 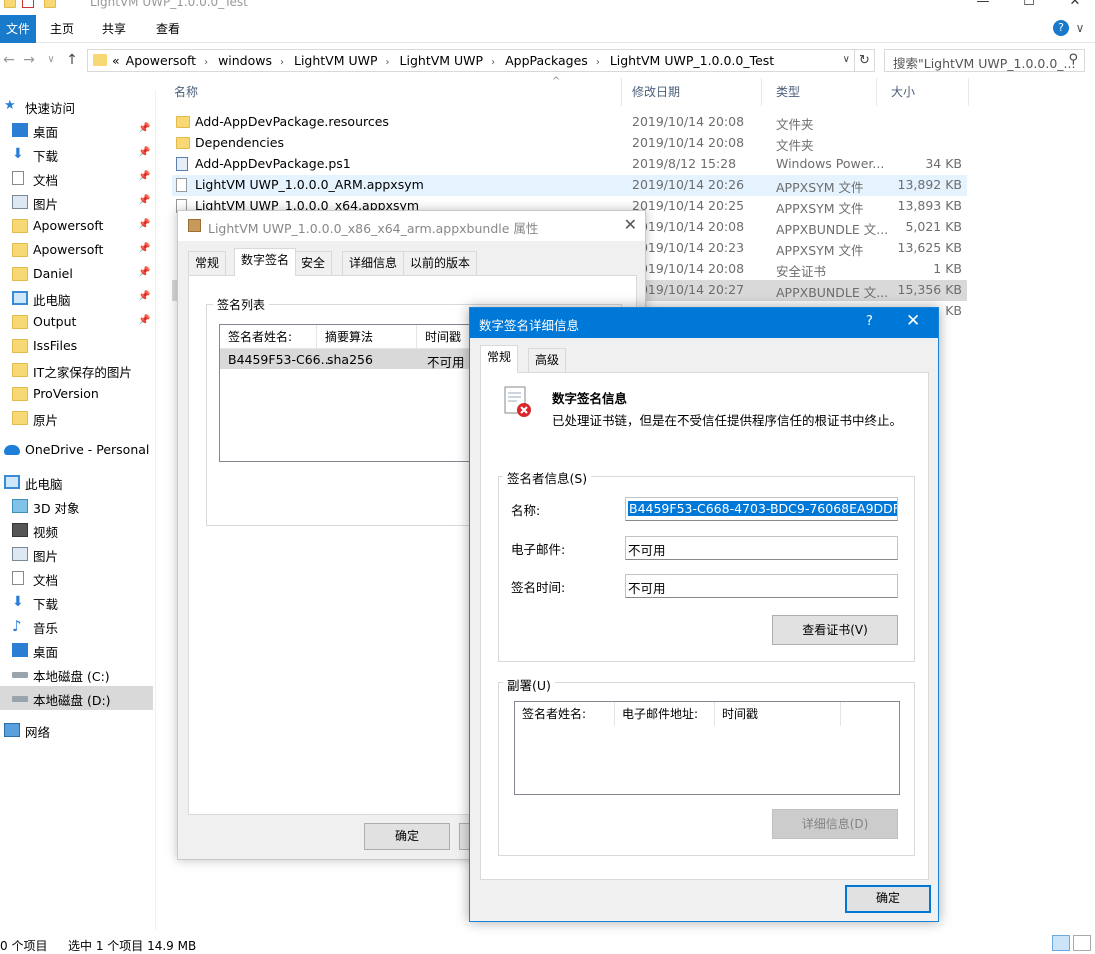 I want to click on countersignature-list: 签名者姓名: 电子邮件地址: 时间戳, so click(x=707, y=748).